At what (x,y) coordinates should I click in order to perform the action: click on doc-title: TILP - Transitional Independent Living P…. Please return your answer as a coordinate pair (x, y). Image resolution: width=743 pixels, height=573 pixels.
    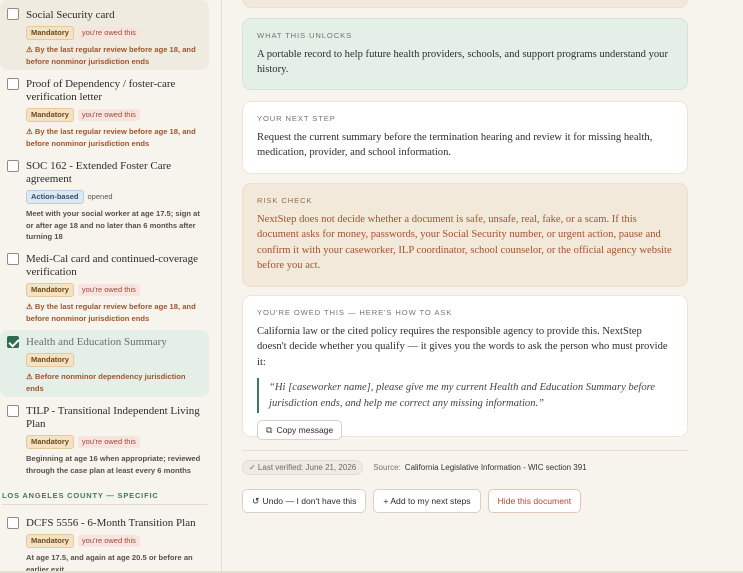
    Looking at the image, I should click on (113, 417).